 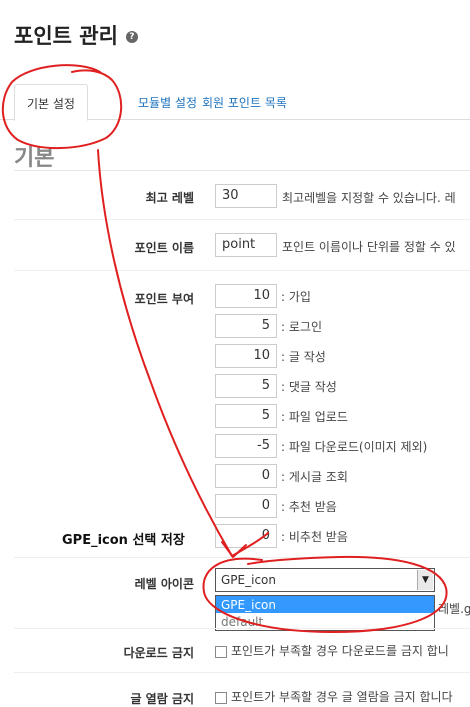 I want to click on point-name-input: point, so click(x=246, y=245).